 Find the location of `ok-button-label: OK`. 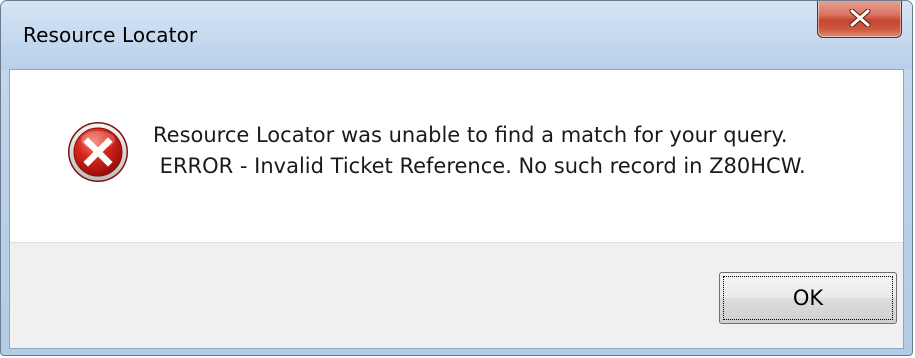

ok-button-label: OK is located at coordinates (808, 298).